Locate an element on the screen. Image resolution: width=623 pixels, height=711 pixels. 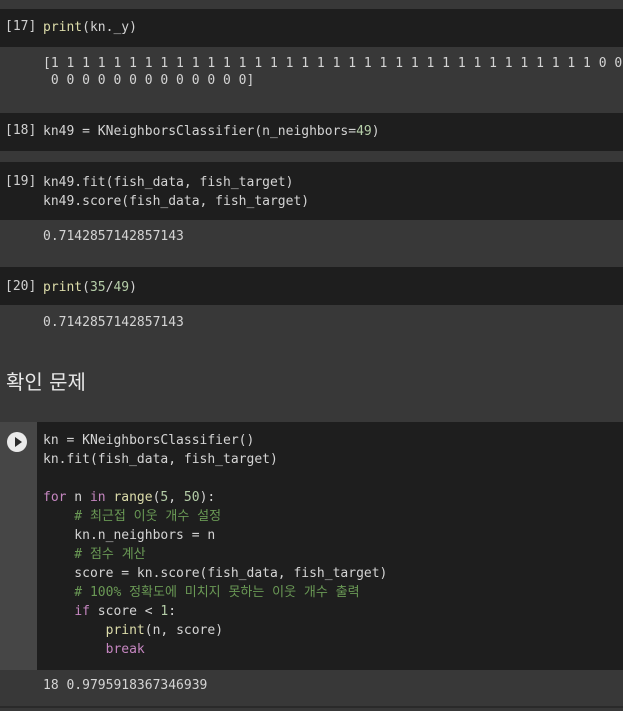
code-cell-17: [17] print(kn._y) is located at coordinates (311, 28).